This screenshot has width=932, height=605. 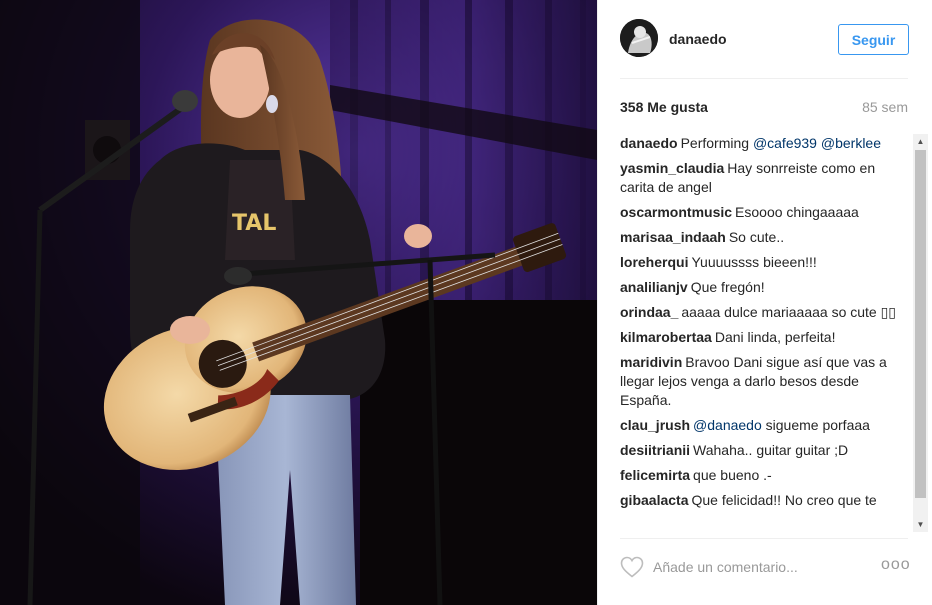 I want to click on comment-item: kilmarobertaa Dani linda, perfeita!, so click(x=765, y=337).